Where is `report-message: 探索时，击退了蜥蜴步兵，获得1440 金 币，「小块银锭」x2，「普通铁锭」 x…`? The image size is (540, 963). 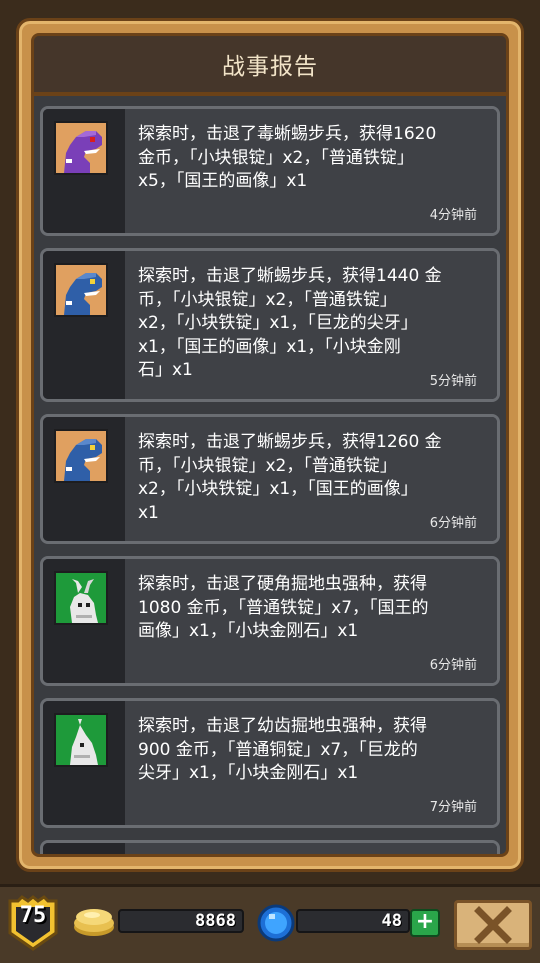
report-message: 探索时，击退了蜥蜴步兵，获得1440 金 币，「小块银锭」x2，「普通铁锭」 x… is located at coordinates (290, 323).